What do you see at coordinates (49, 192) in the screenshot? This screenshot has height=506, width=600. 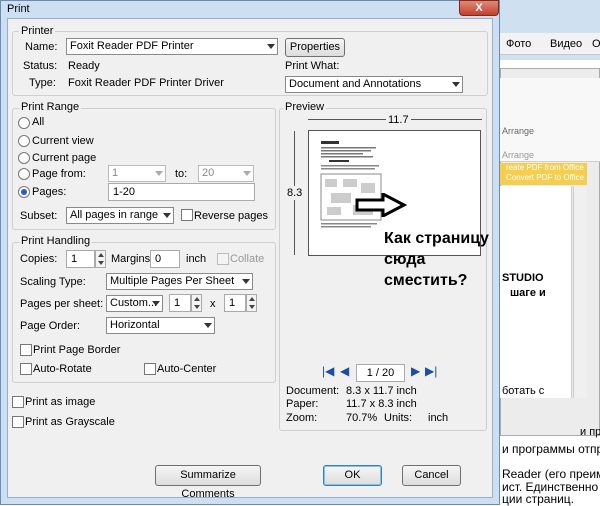 I see `radio-pages-label: Pages:` at bounding box center [49, 192].